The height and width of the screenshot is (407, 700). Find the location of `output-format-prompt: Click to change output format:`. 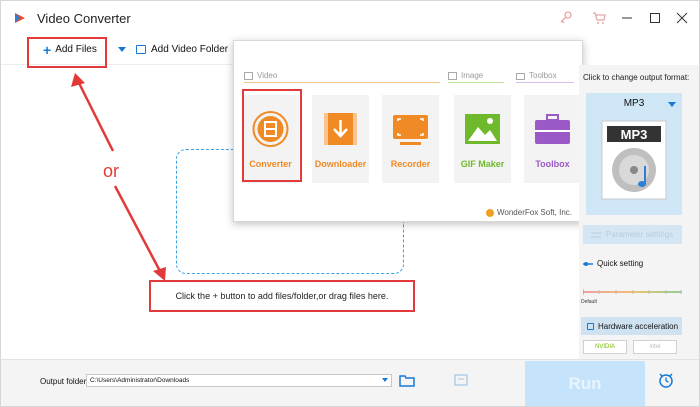

output-format-prompt: Click to change output format: is located at coordinates (636, 77).